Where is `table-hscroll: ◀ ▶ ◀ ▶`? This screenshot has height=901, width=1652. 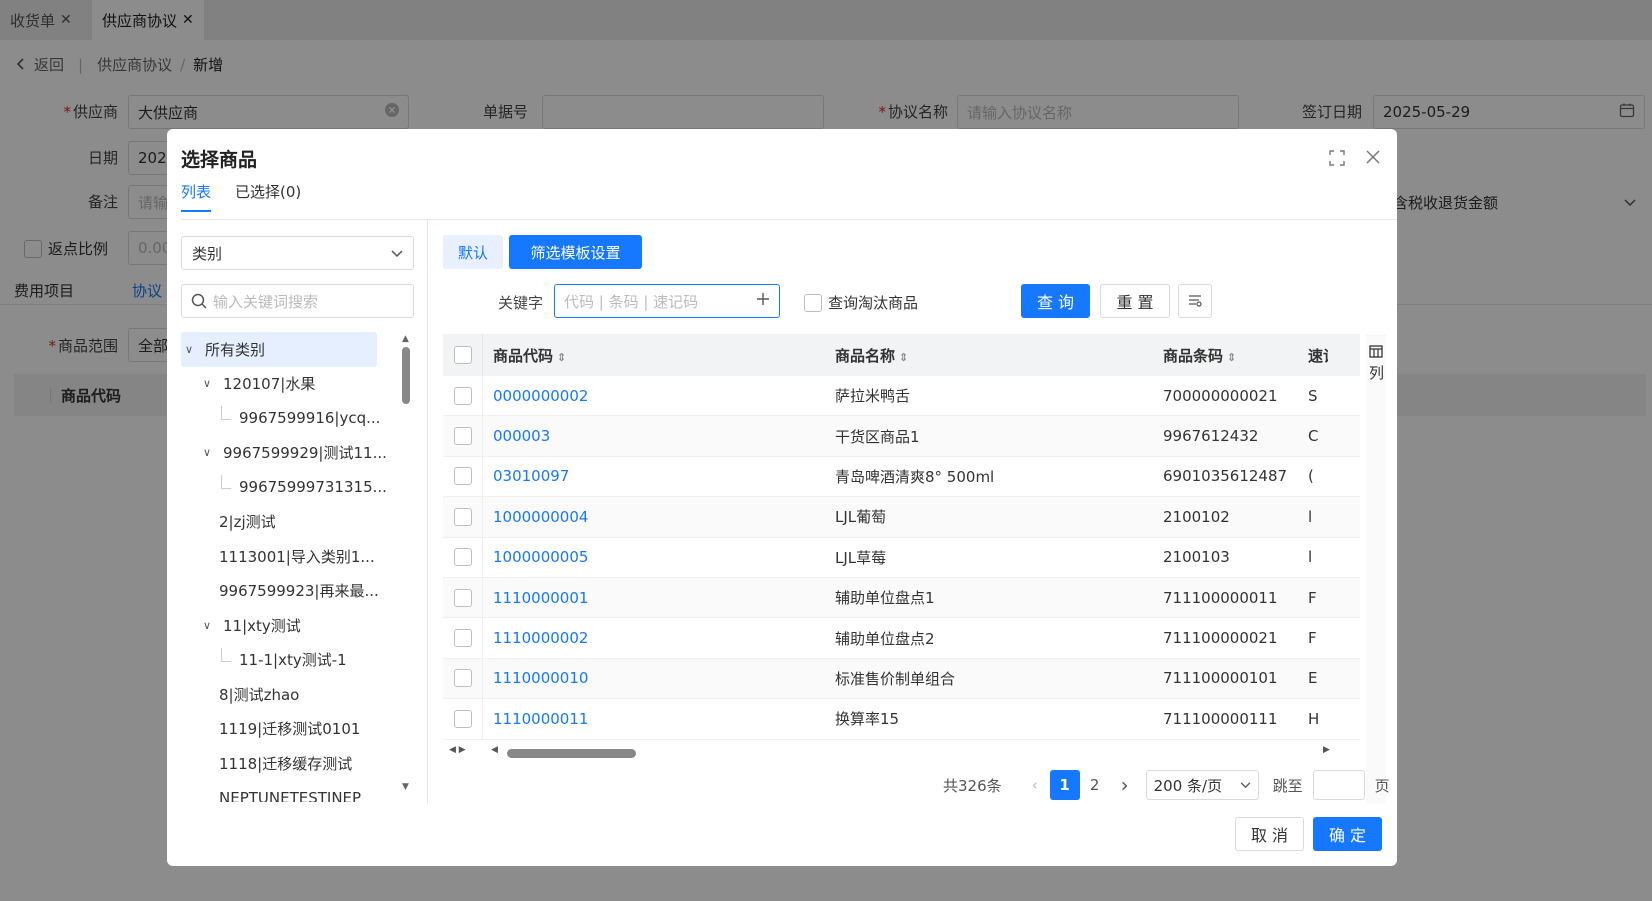 table-hscroll: ◀ ▶ ◀ ▶ is located at coordinates (901, 754).